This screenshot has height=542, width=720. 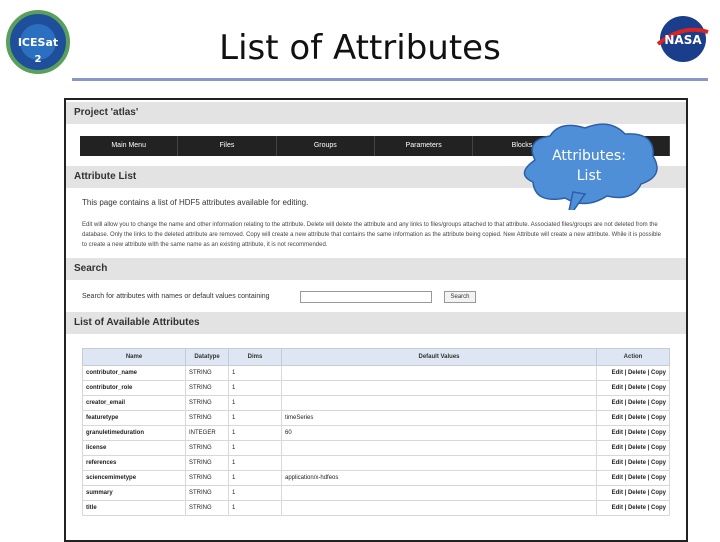 I want to click on attr-name: license, so click(x=134, y=448).